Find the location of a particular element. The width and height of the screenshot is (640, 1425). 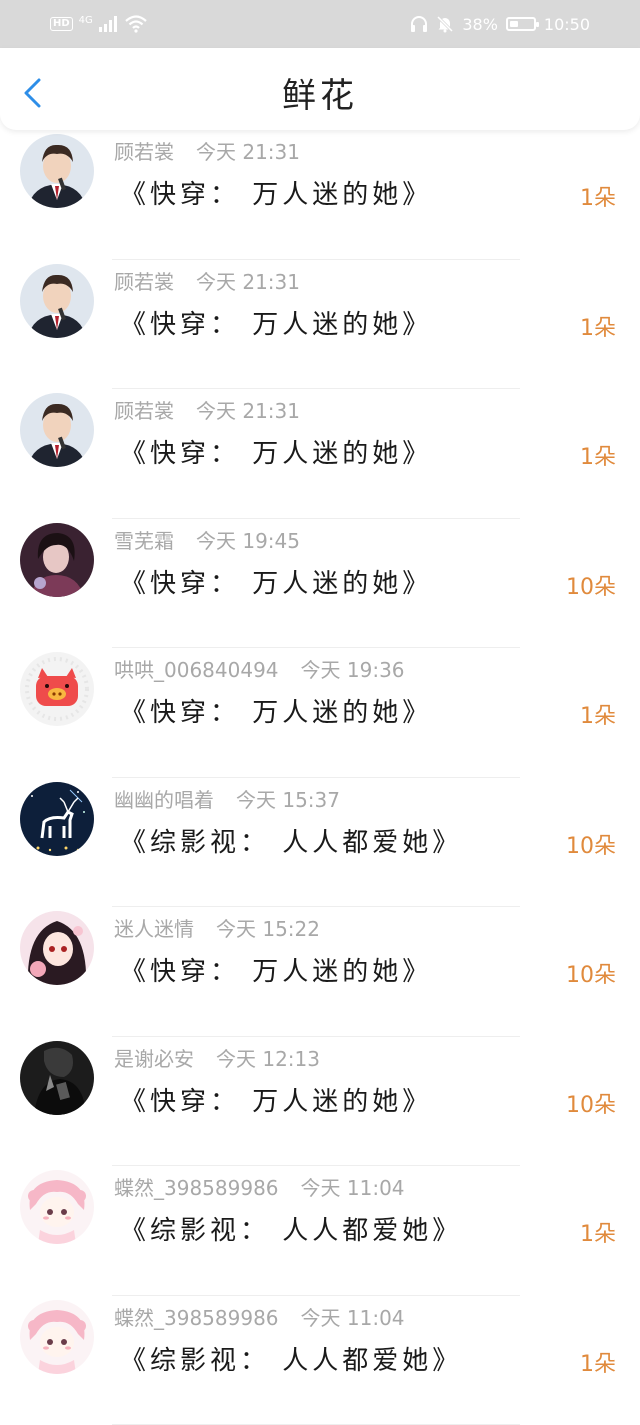

item-meta: 迷人迷情今天 15:22 is located at coordinates (217, 927).